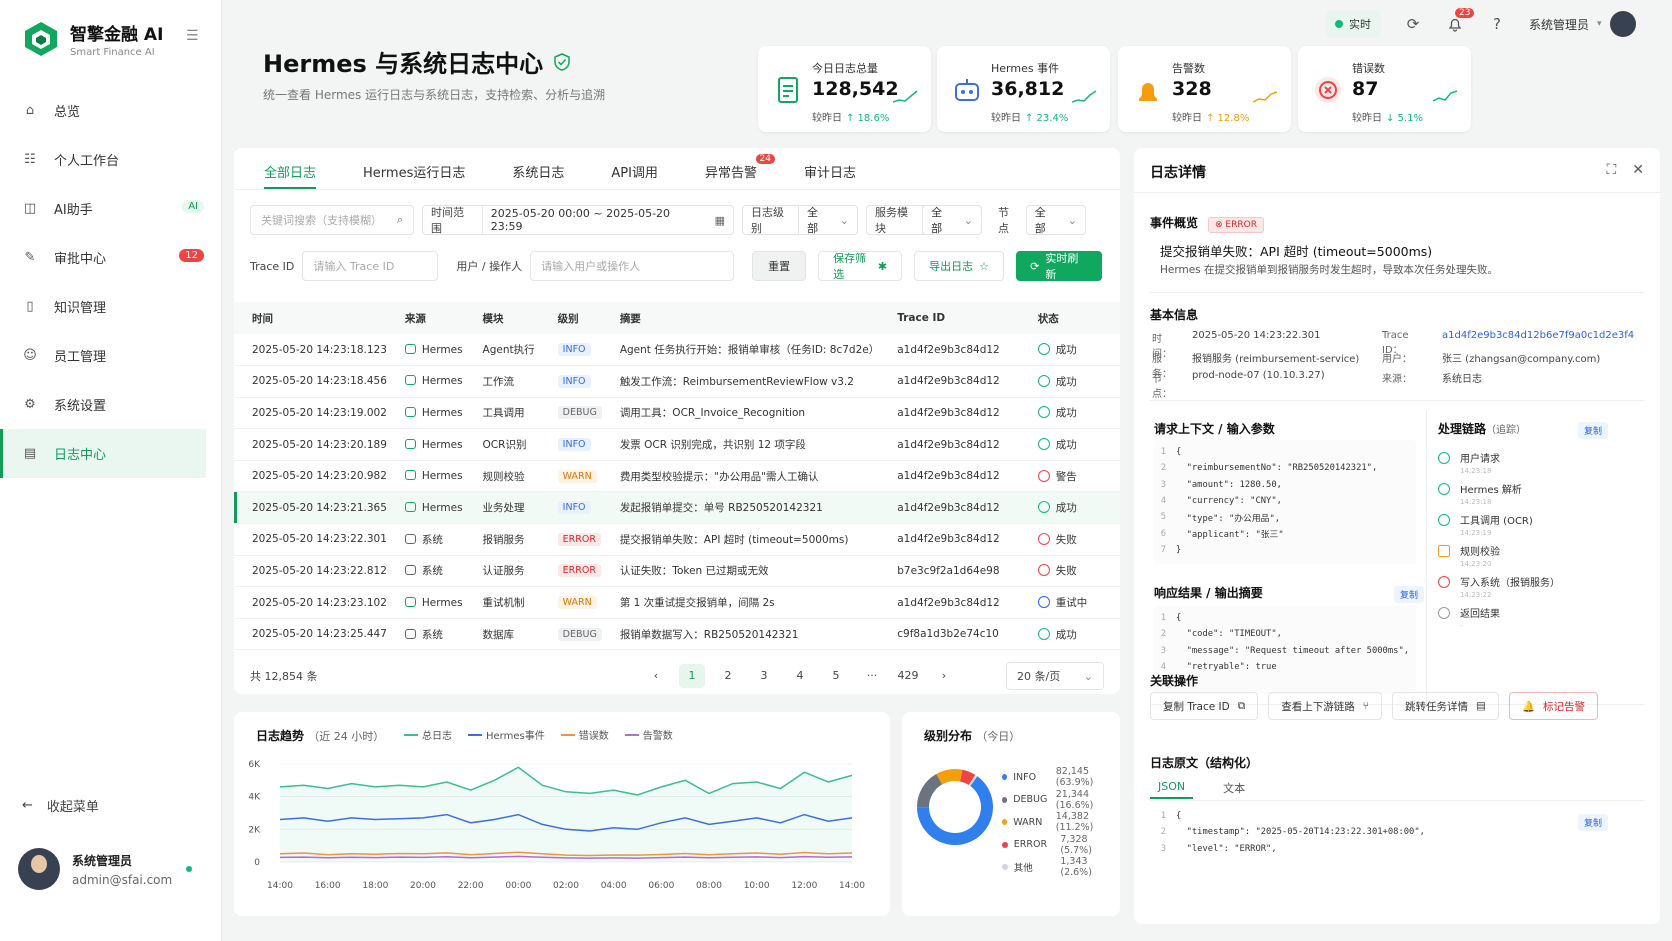 The width and height of the screenshot is (1672, 941). Describe the element at coordinates (677, 169) in the screenshot. I see `log-tabs: 全部日志 Hermes运行日志 系统日志 API调用 异常告警 24 审计日志` at that location.